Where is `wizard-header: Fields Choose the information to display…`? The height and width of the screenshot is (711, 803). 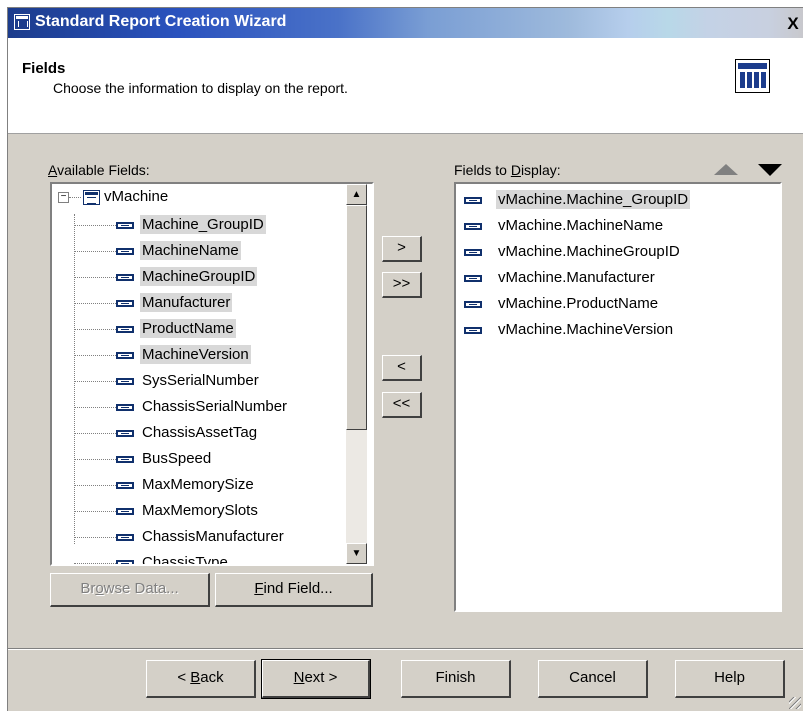 wizard-header: Fields Choose the information to display… is located at coordinates (405, 86).